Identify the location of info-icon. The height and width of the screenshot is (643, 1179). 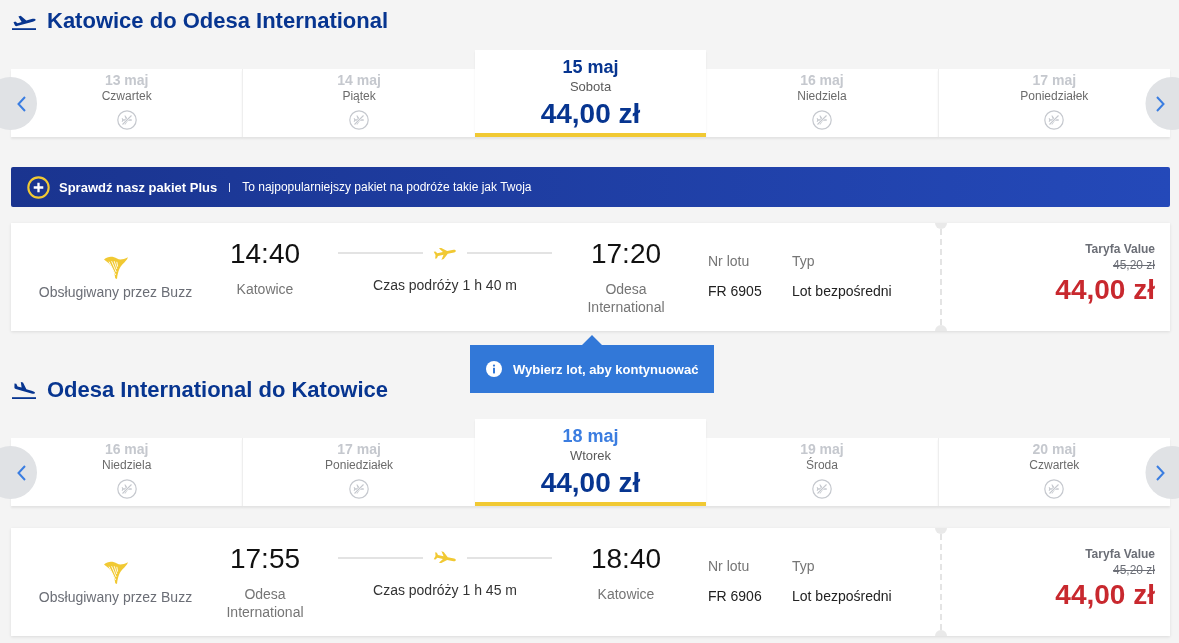
(494, 369).